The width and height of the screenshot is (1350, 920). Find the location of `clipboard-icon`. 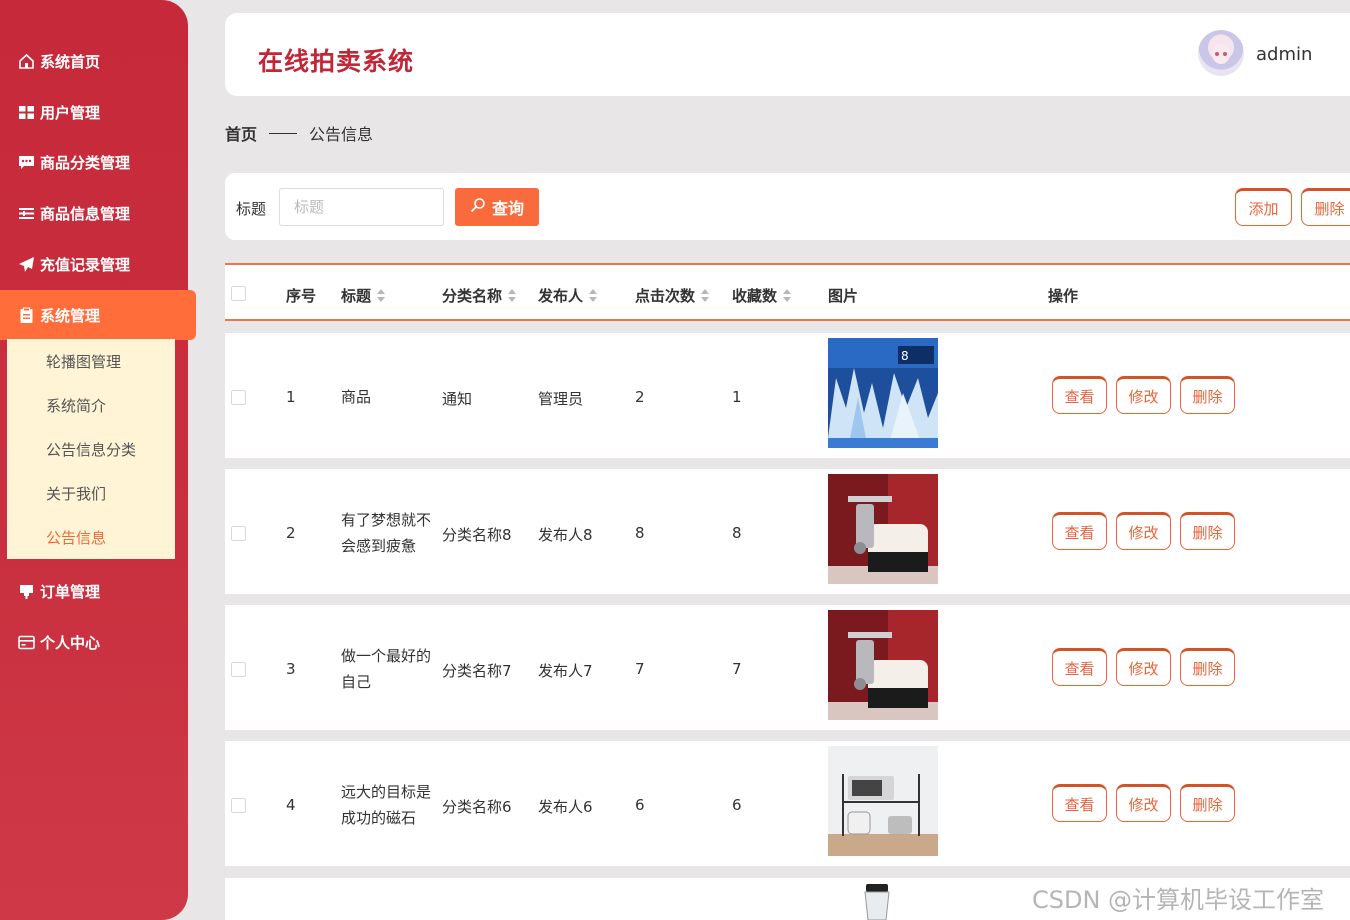

clipboard-icon is located at coordinates (26, 315).